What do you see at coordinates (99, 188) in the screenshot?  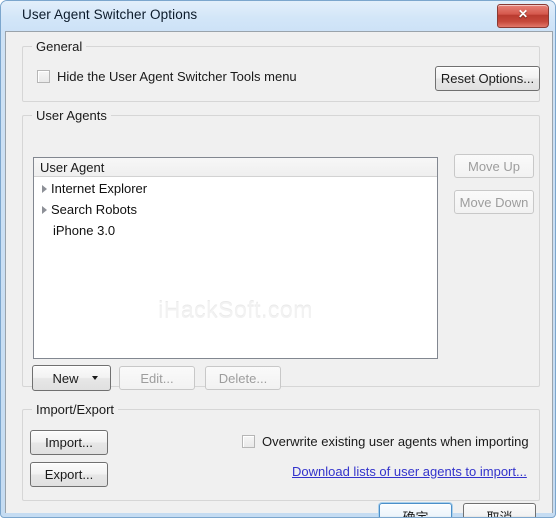 I see `list-item-label: Internet Explorer` at bounding box center [99, 188].